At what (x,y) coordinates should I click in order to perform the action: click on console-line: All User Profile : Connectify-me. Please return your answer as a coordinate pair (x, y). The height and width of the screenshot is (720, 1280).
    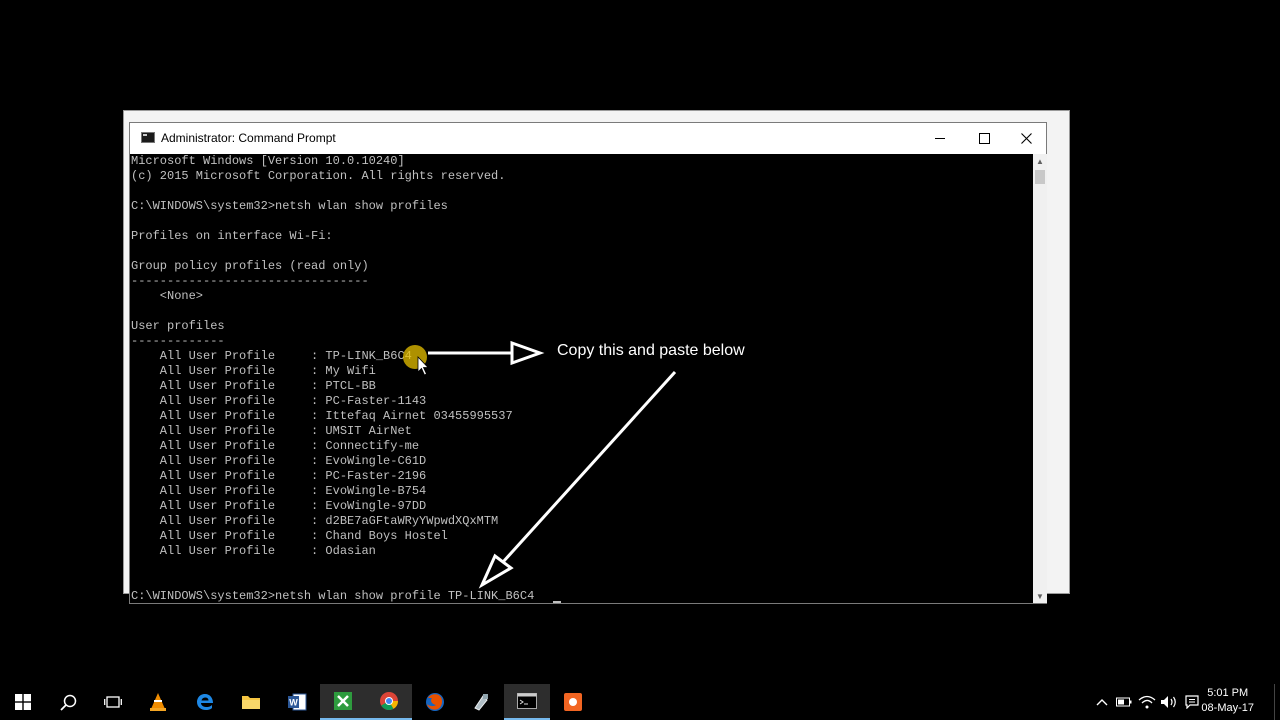
    Looking at the image, I should click on (275, 446).